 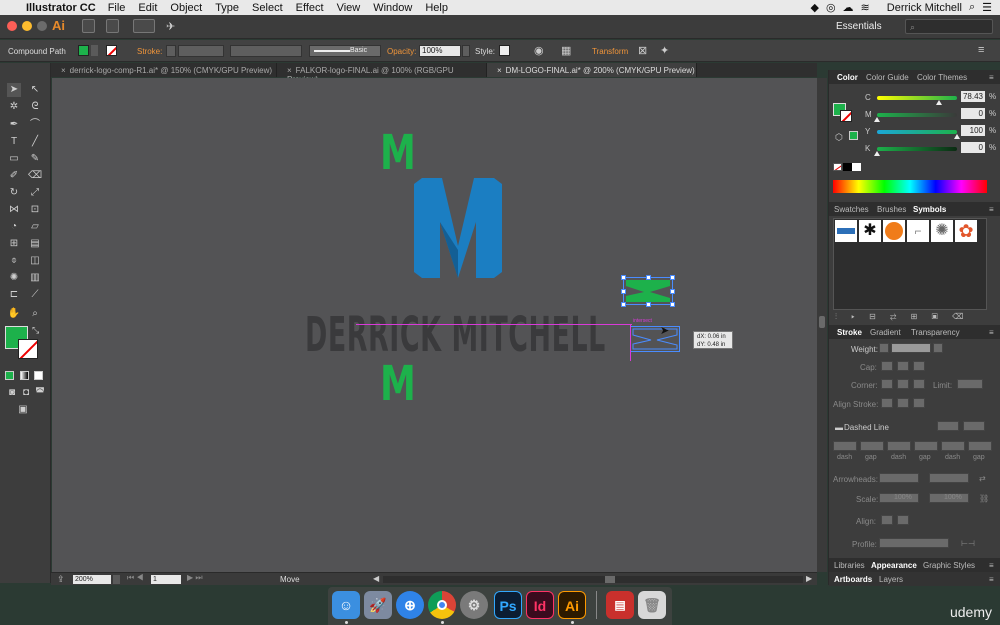 I want to click on line-tool-icon: ╱, so click(x=35, y=142).